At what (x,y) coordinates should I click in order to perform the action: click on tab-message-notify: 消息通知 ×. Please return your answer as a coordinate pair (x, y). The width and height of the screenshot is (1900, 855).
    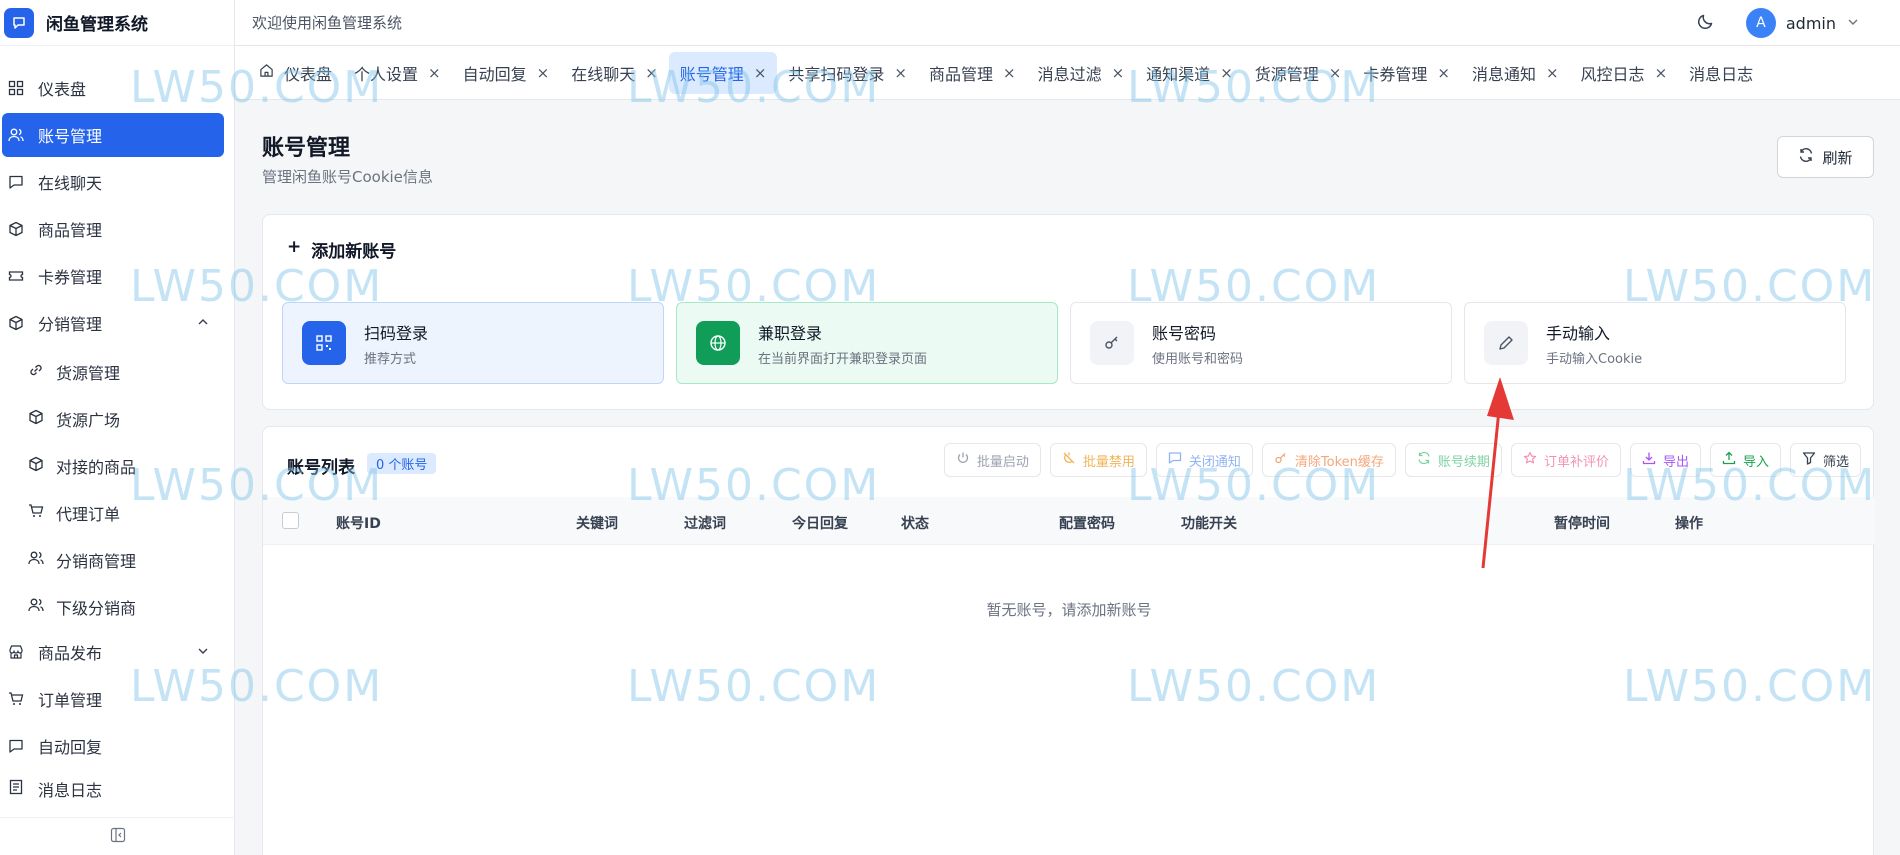
    Looking at the image, I should click on (1515, 73).